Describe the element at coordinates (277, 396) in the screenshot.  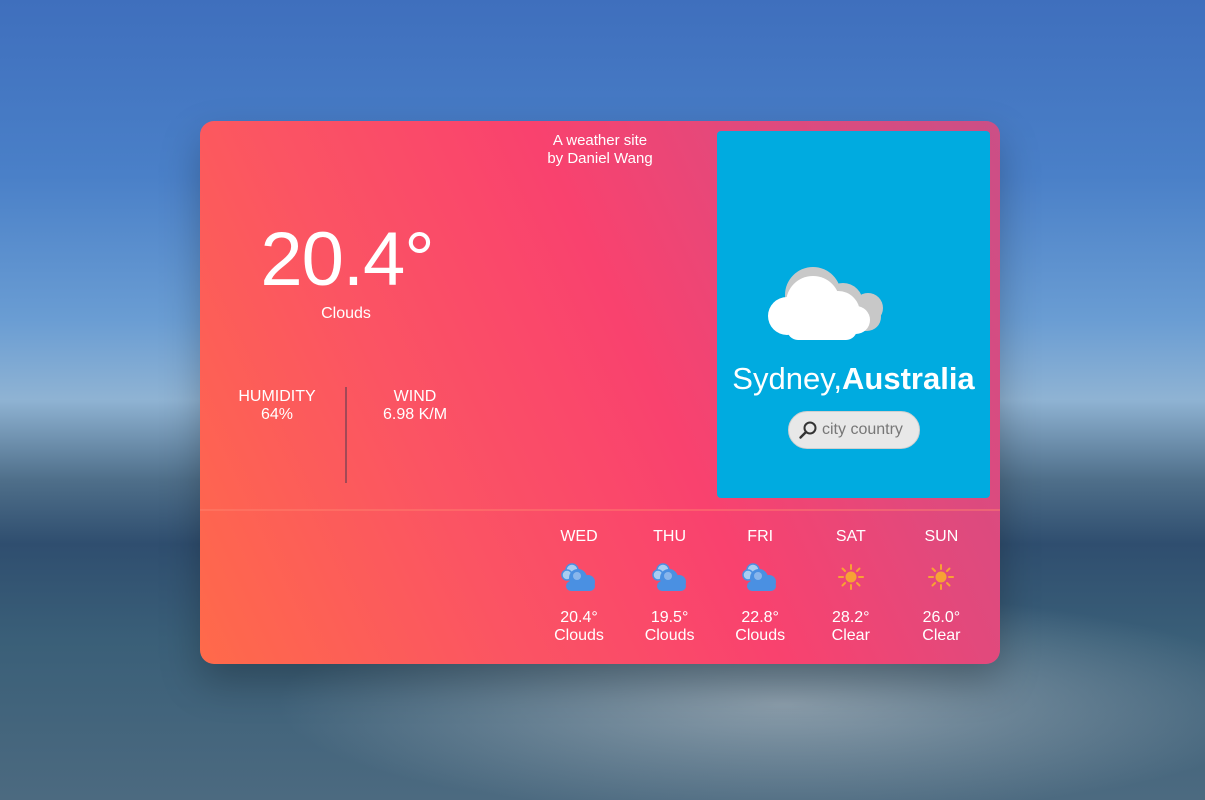
I see `humidity-label: HUMIDITY` at that location.